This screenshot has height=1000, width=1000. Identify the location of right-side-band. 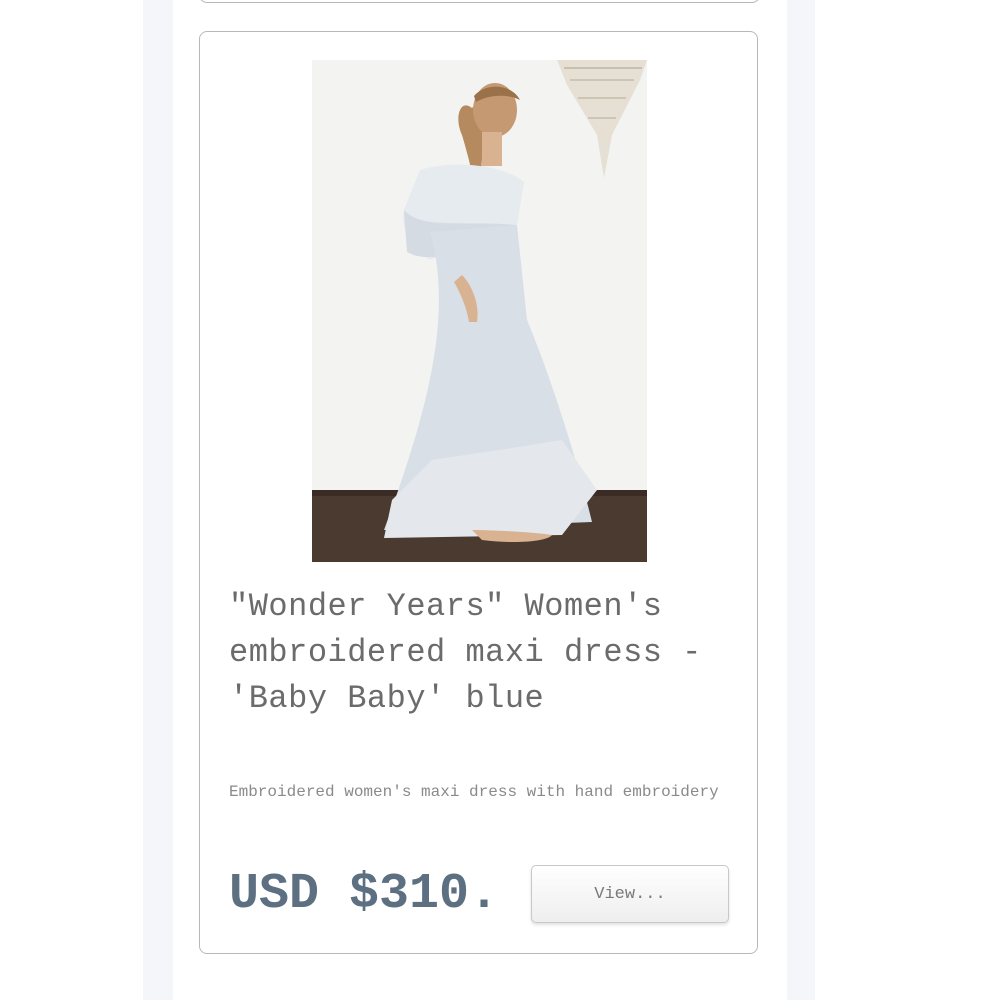
(801, 500).